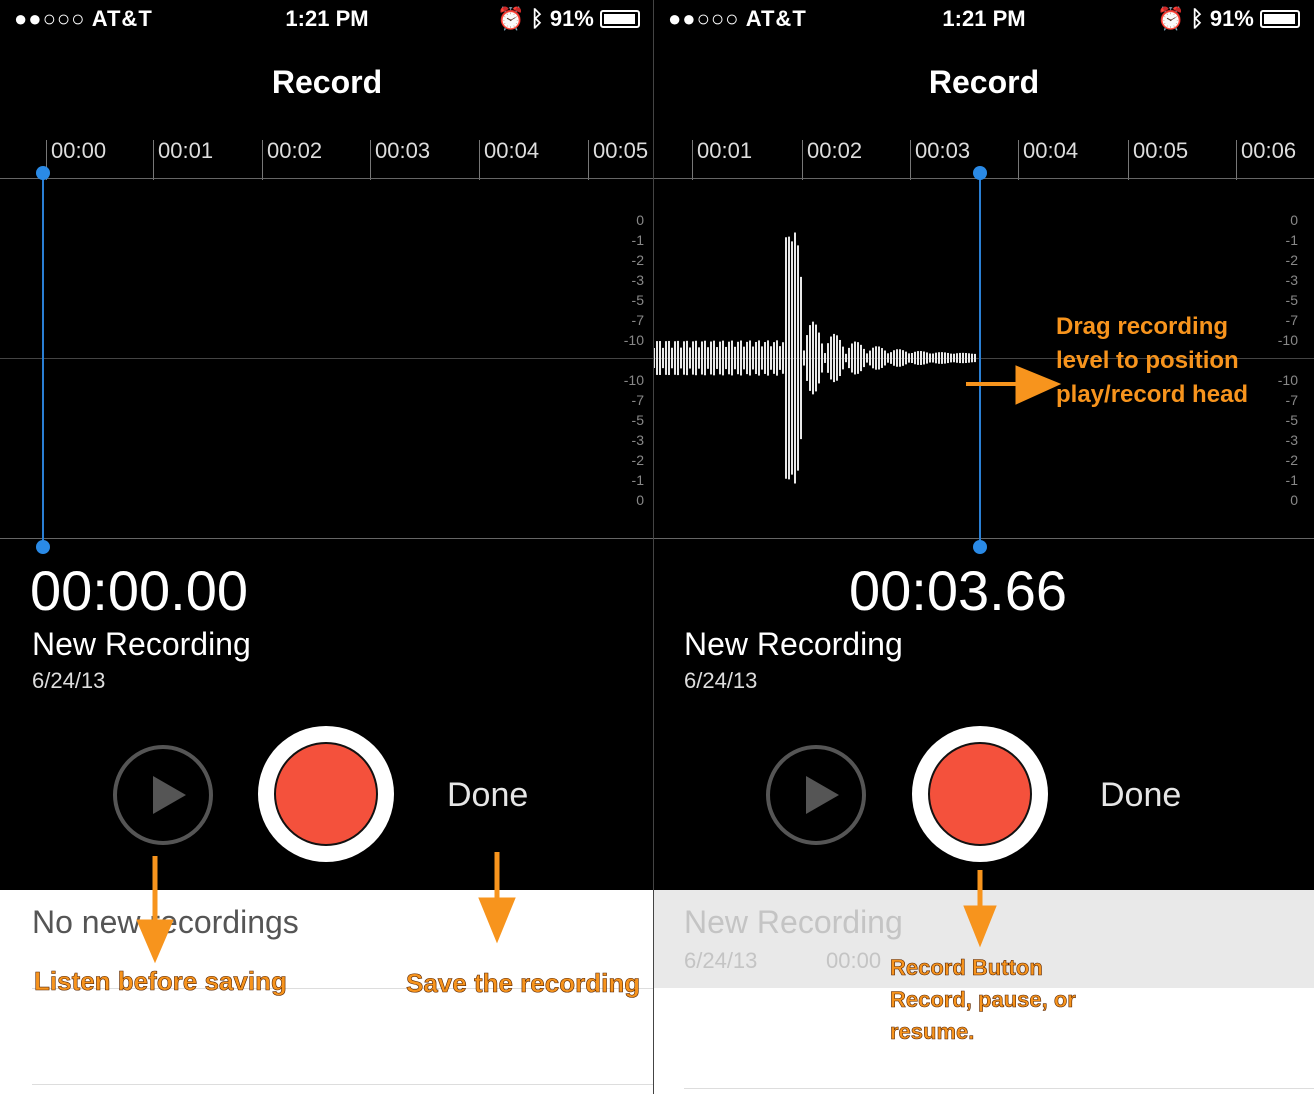 The width and height of the screenshot is (1314, 1094). What do you see at coordinates (653, 547) in the screenshot?
I see `screen-divider` at bounding box center [653, 547].